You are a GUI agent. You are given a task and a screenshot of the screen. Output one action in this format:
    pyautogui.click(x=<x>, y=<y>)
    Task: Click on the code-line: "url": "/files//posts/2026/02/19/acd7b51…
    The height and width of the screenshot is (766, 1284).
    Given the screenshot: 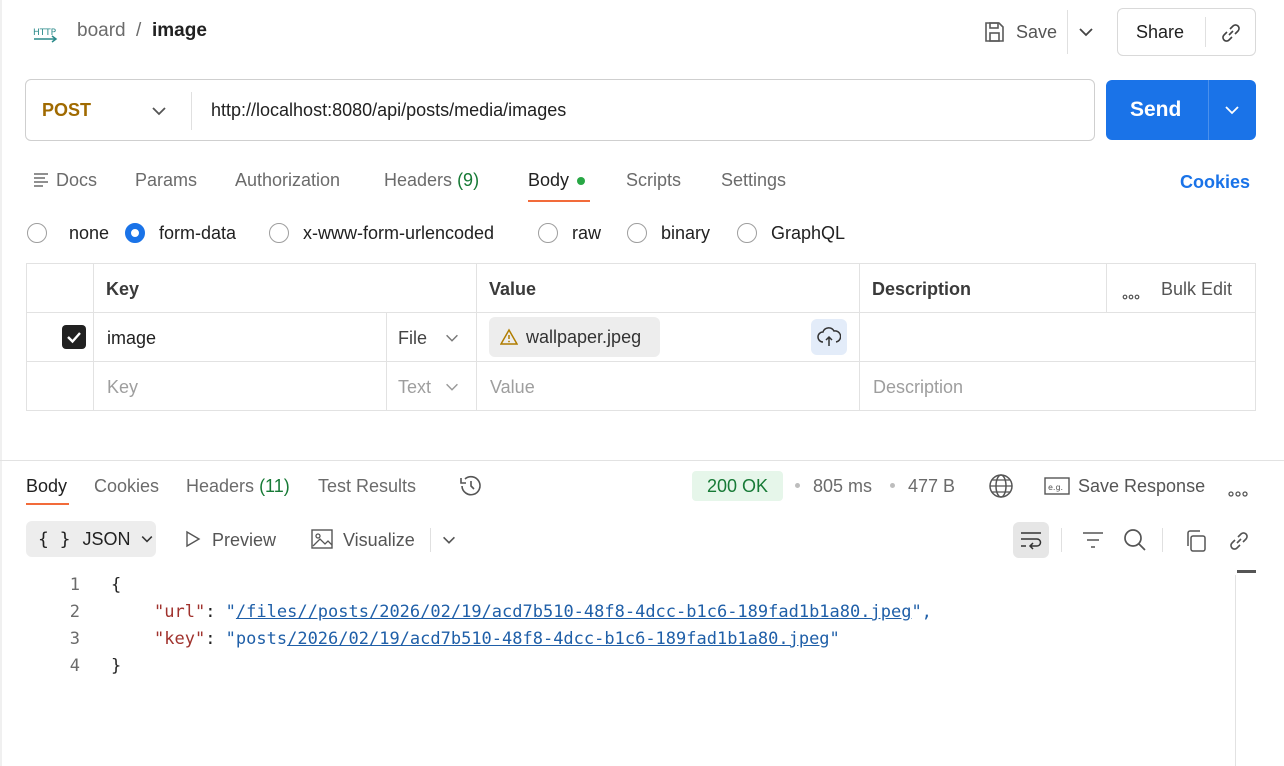 What is the action you would take?
    pyautogui.click(x=543, y=612)
    